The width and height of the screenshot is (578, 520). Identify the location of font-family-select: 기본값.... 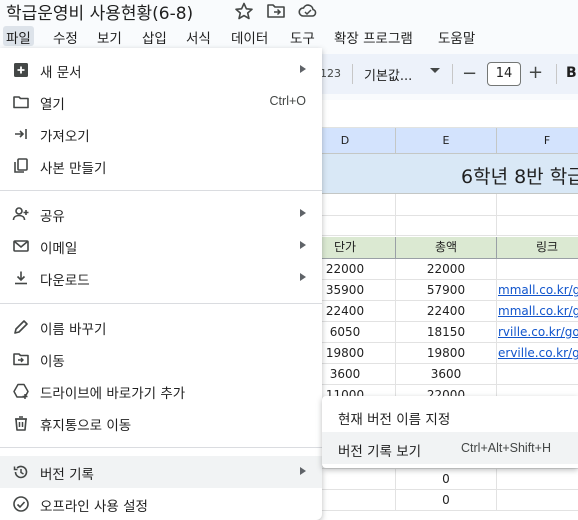
(388, 74).